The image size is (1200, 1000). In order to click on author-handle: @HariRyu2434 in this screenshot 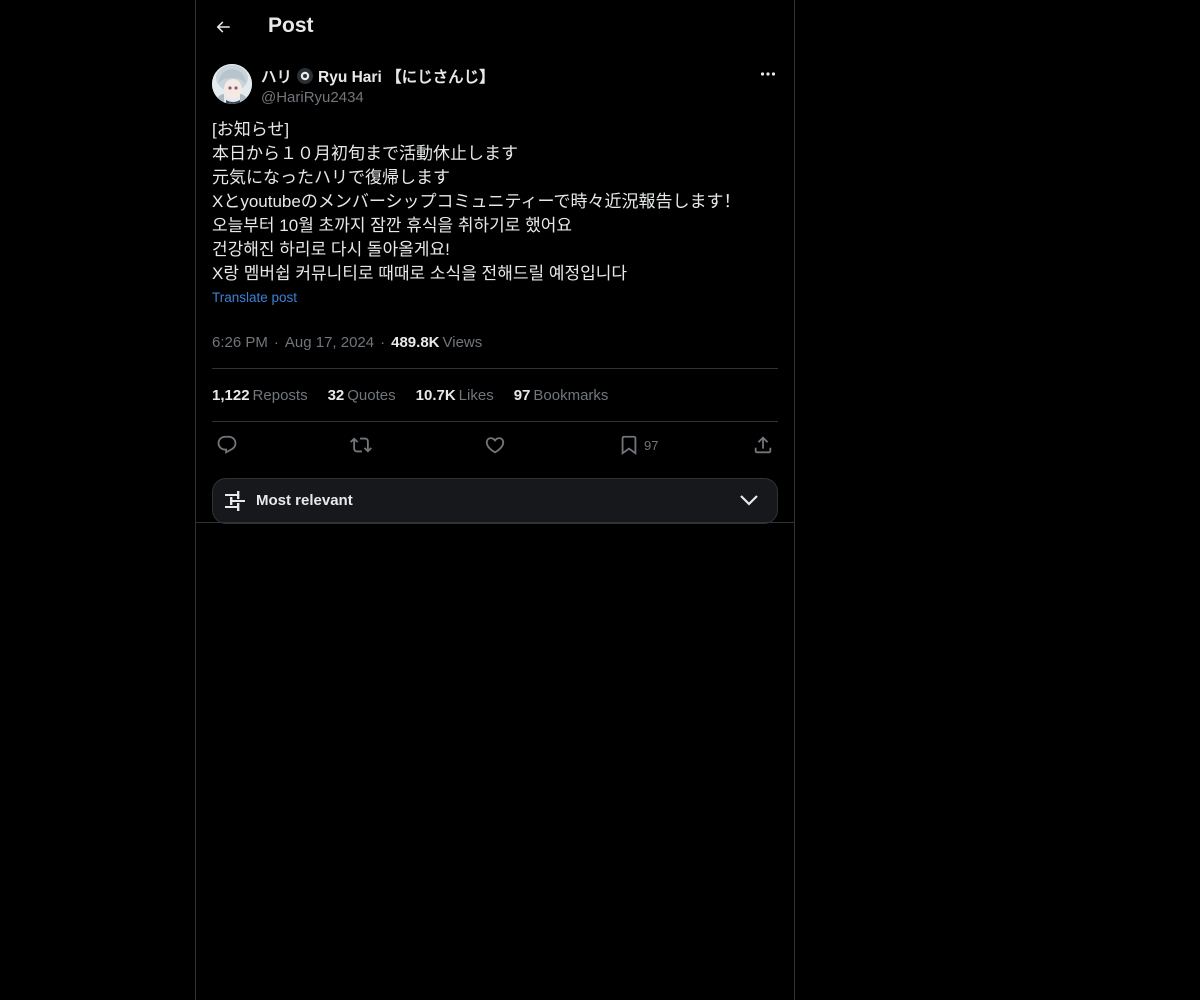, I will do `click(378, 97)`.